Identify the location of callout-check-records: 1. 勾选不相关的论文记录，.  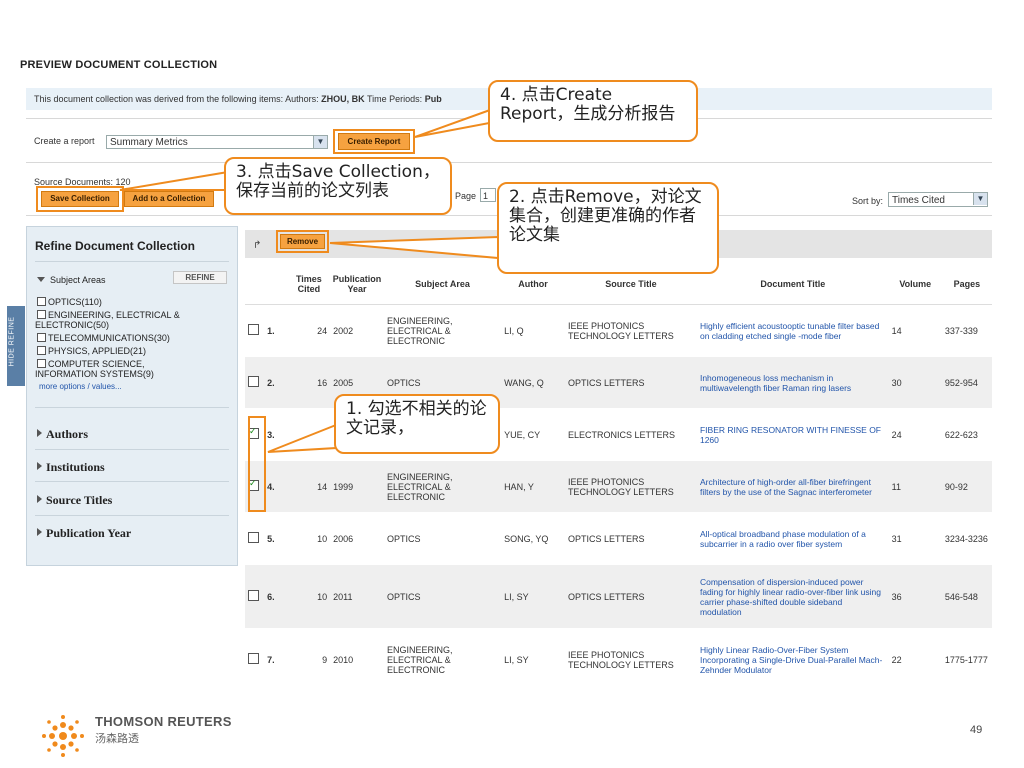
(417, 424).